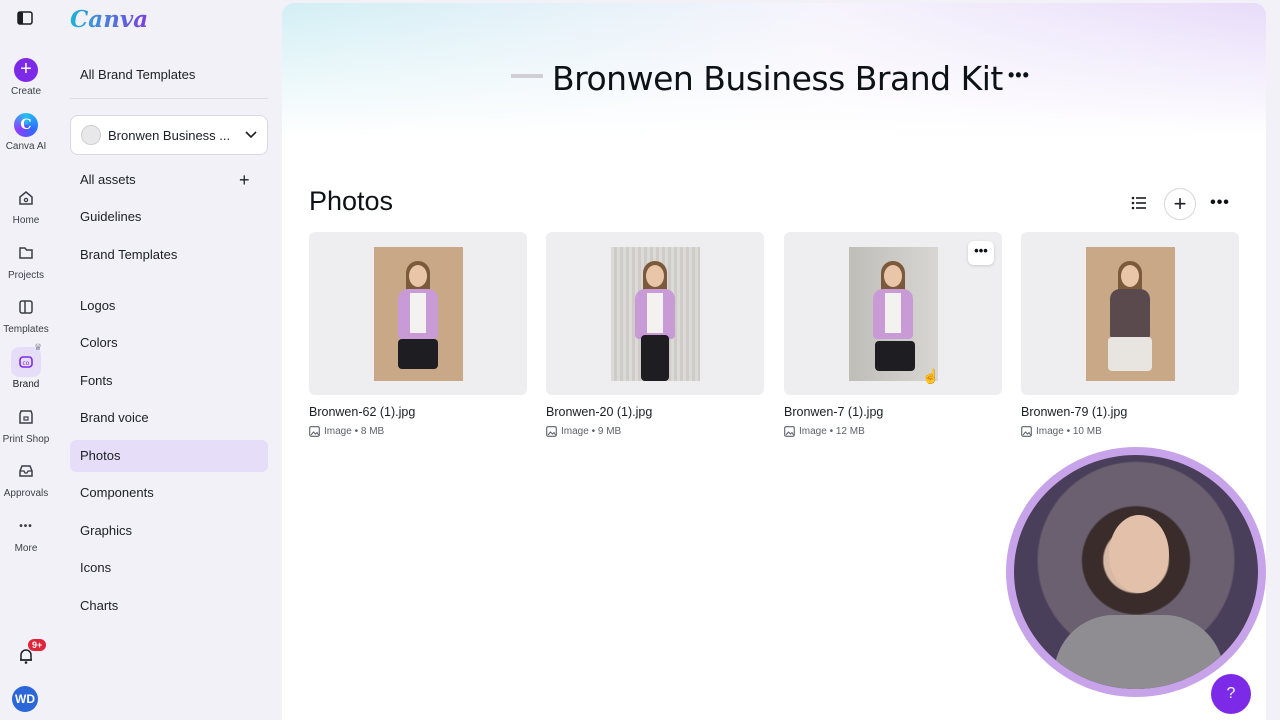 Image resolution: width=1280 pixels, height=720 pixels. I want to click on rail-templates-label: Templates, so click(26, 329).